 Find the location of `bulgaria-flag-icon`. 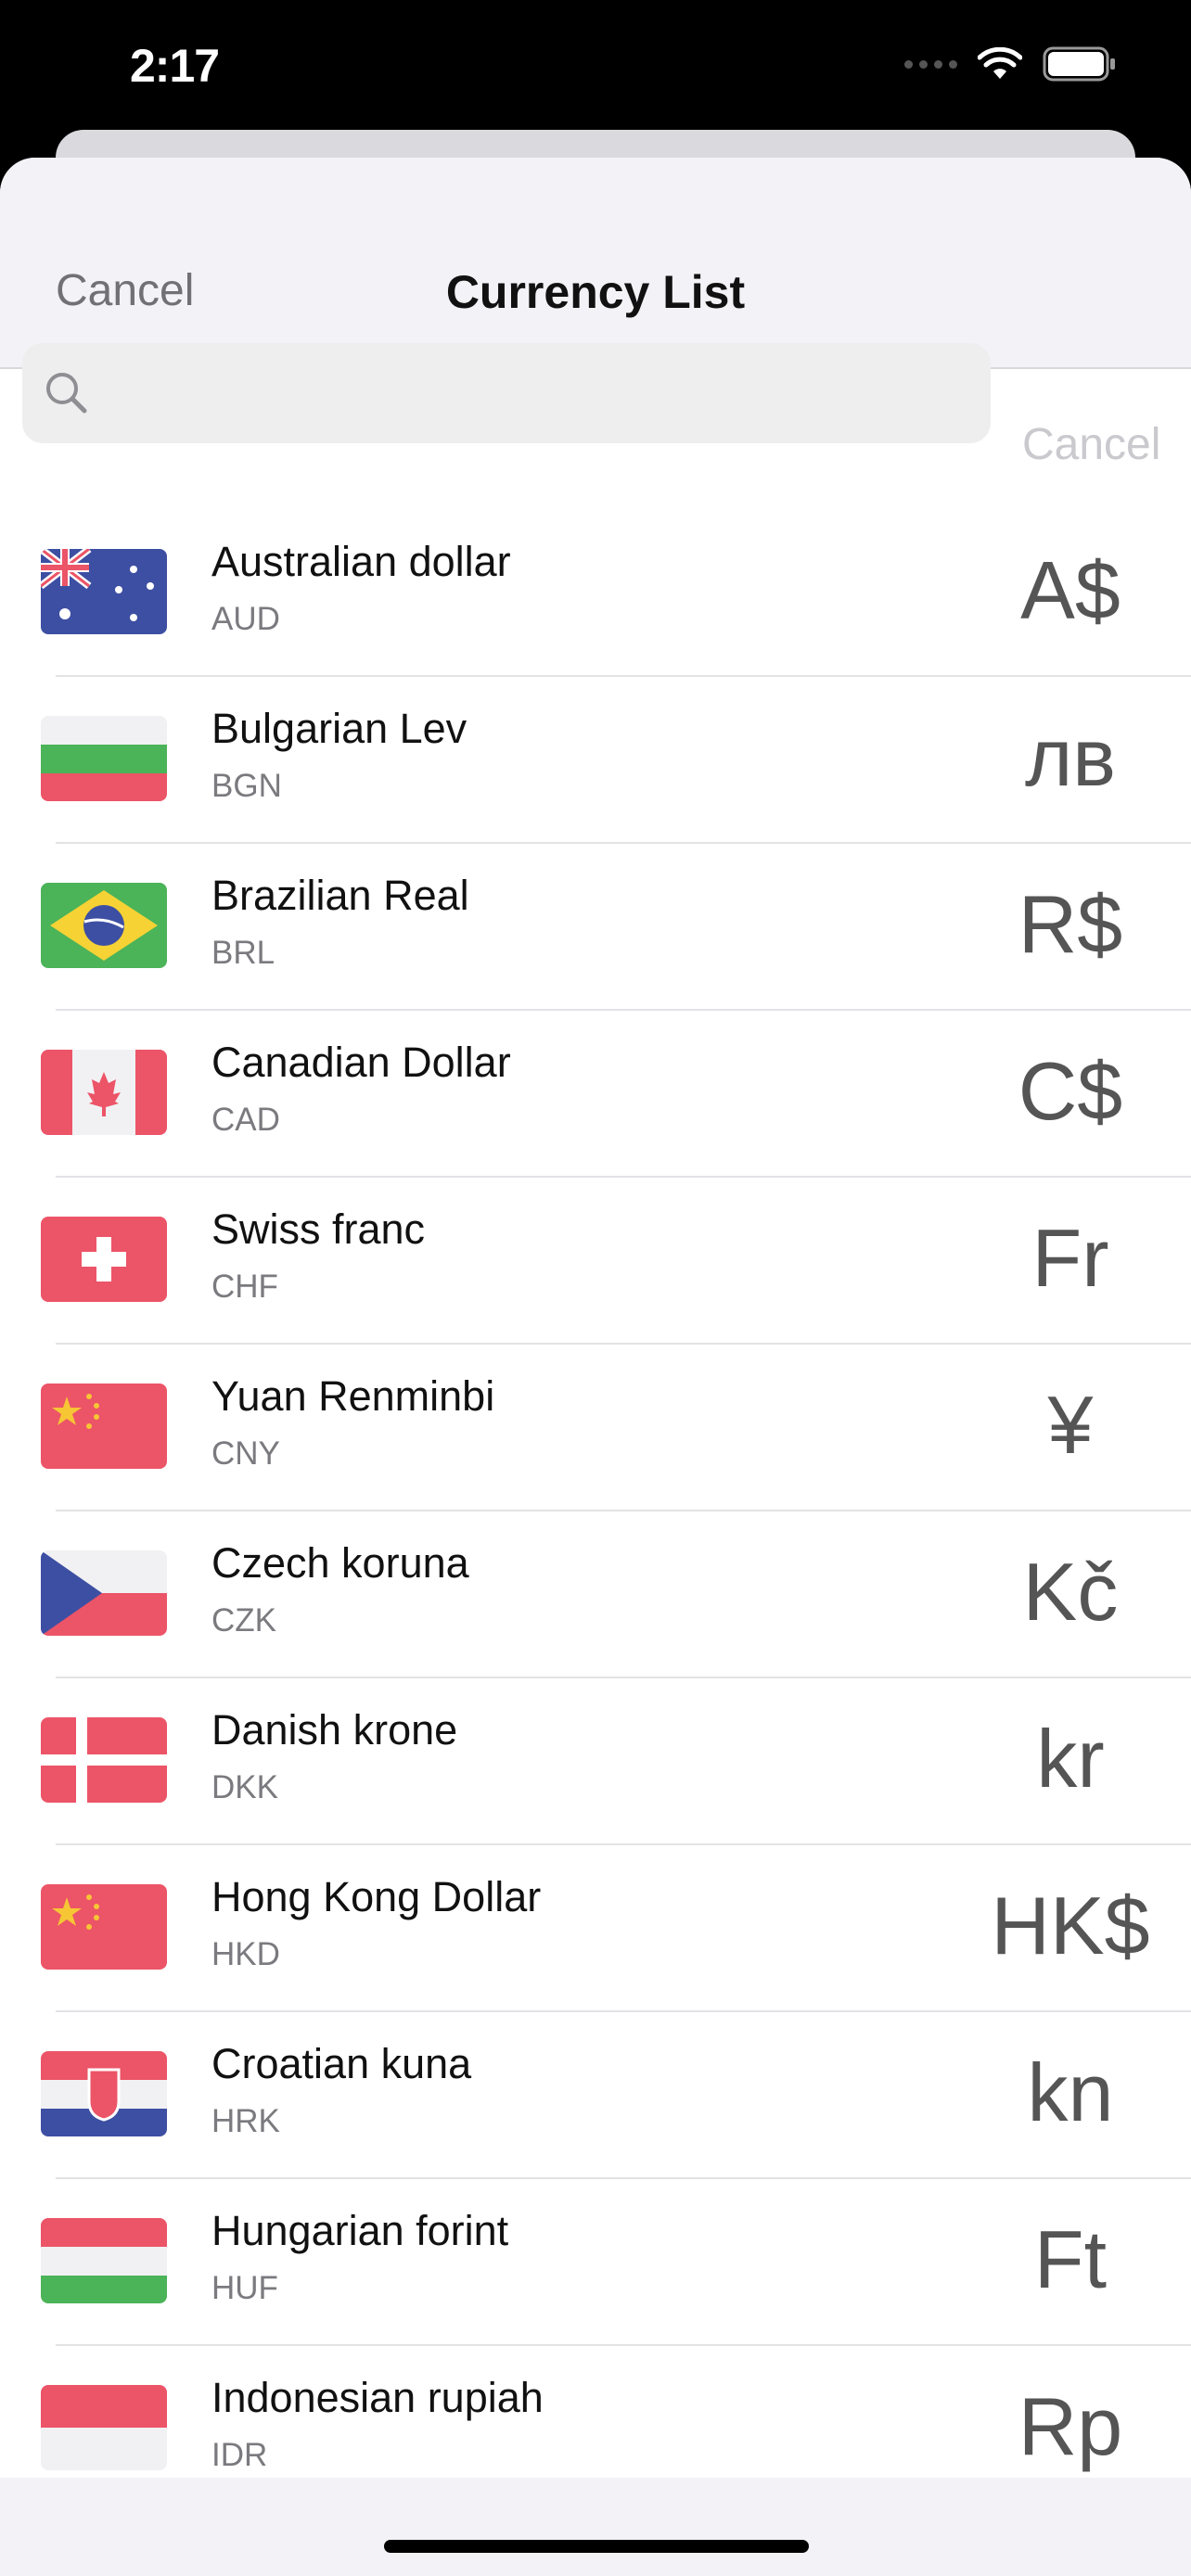

bulgaria-flag-icon is located at coordinates (104, 759).